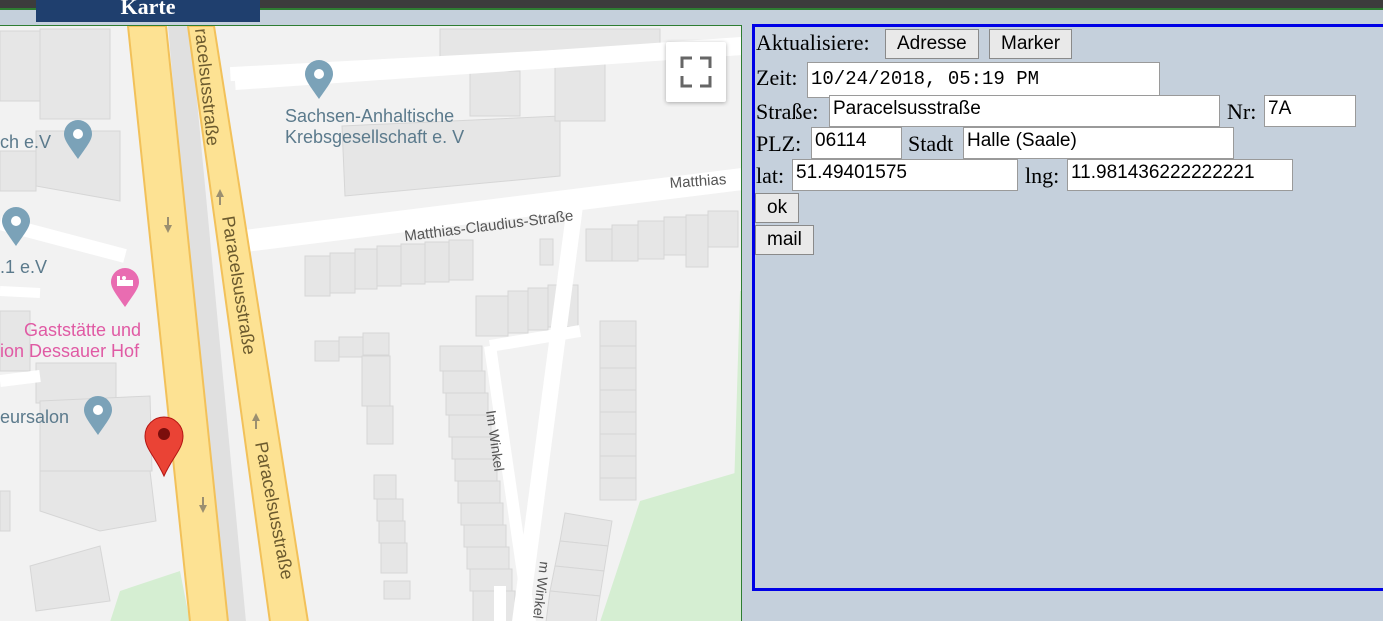 This screenshot has width=1383, height=621. I want to click on strasse-label: Straße:, so click(787, 111).